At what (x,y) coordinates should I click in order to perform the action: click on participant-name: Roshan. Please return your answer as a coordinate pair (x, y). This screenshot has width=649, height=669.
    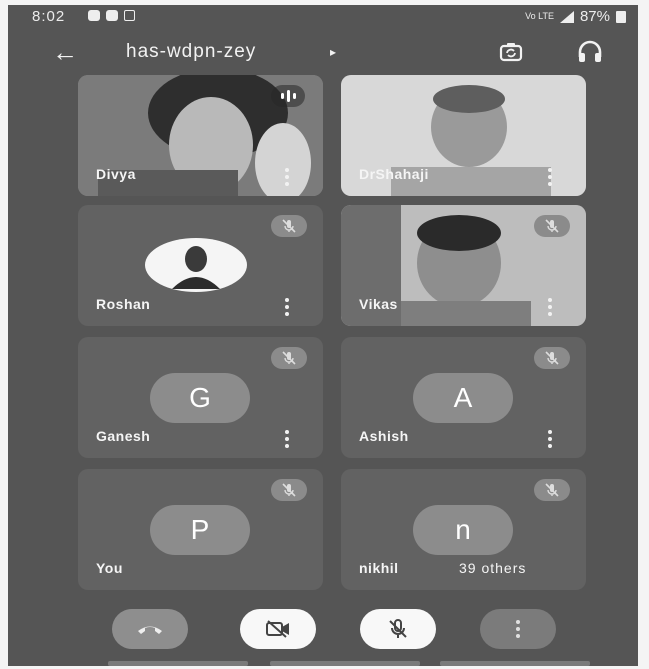
    Looking at the image, I should click on (123, 304).